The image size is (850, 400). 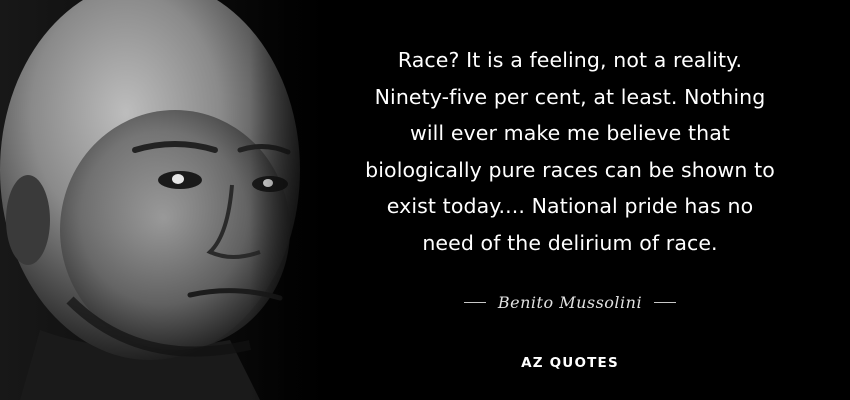 I want to click on author-attribution: Benito Mussolini, so click(x=570, y=302).